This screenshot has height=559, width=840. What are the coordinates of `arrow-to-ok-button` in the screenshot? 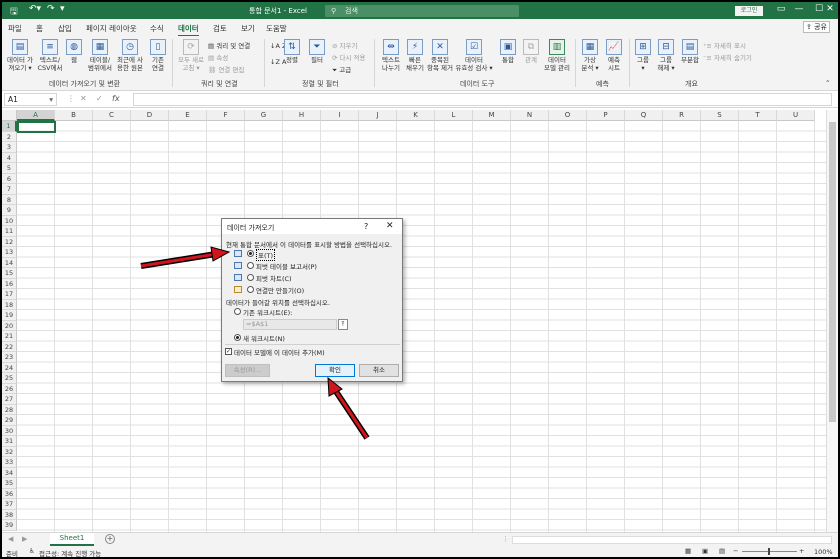 It's located at (351, 414).